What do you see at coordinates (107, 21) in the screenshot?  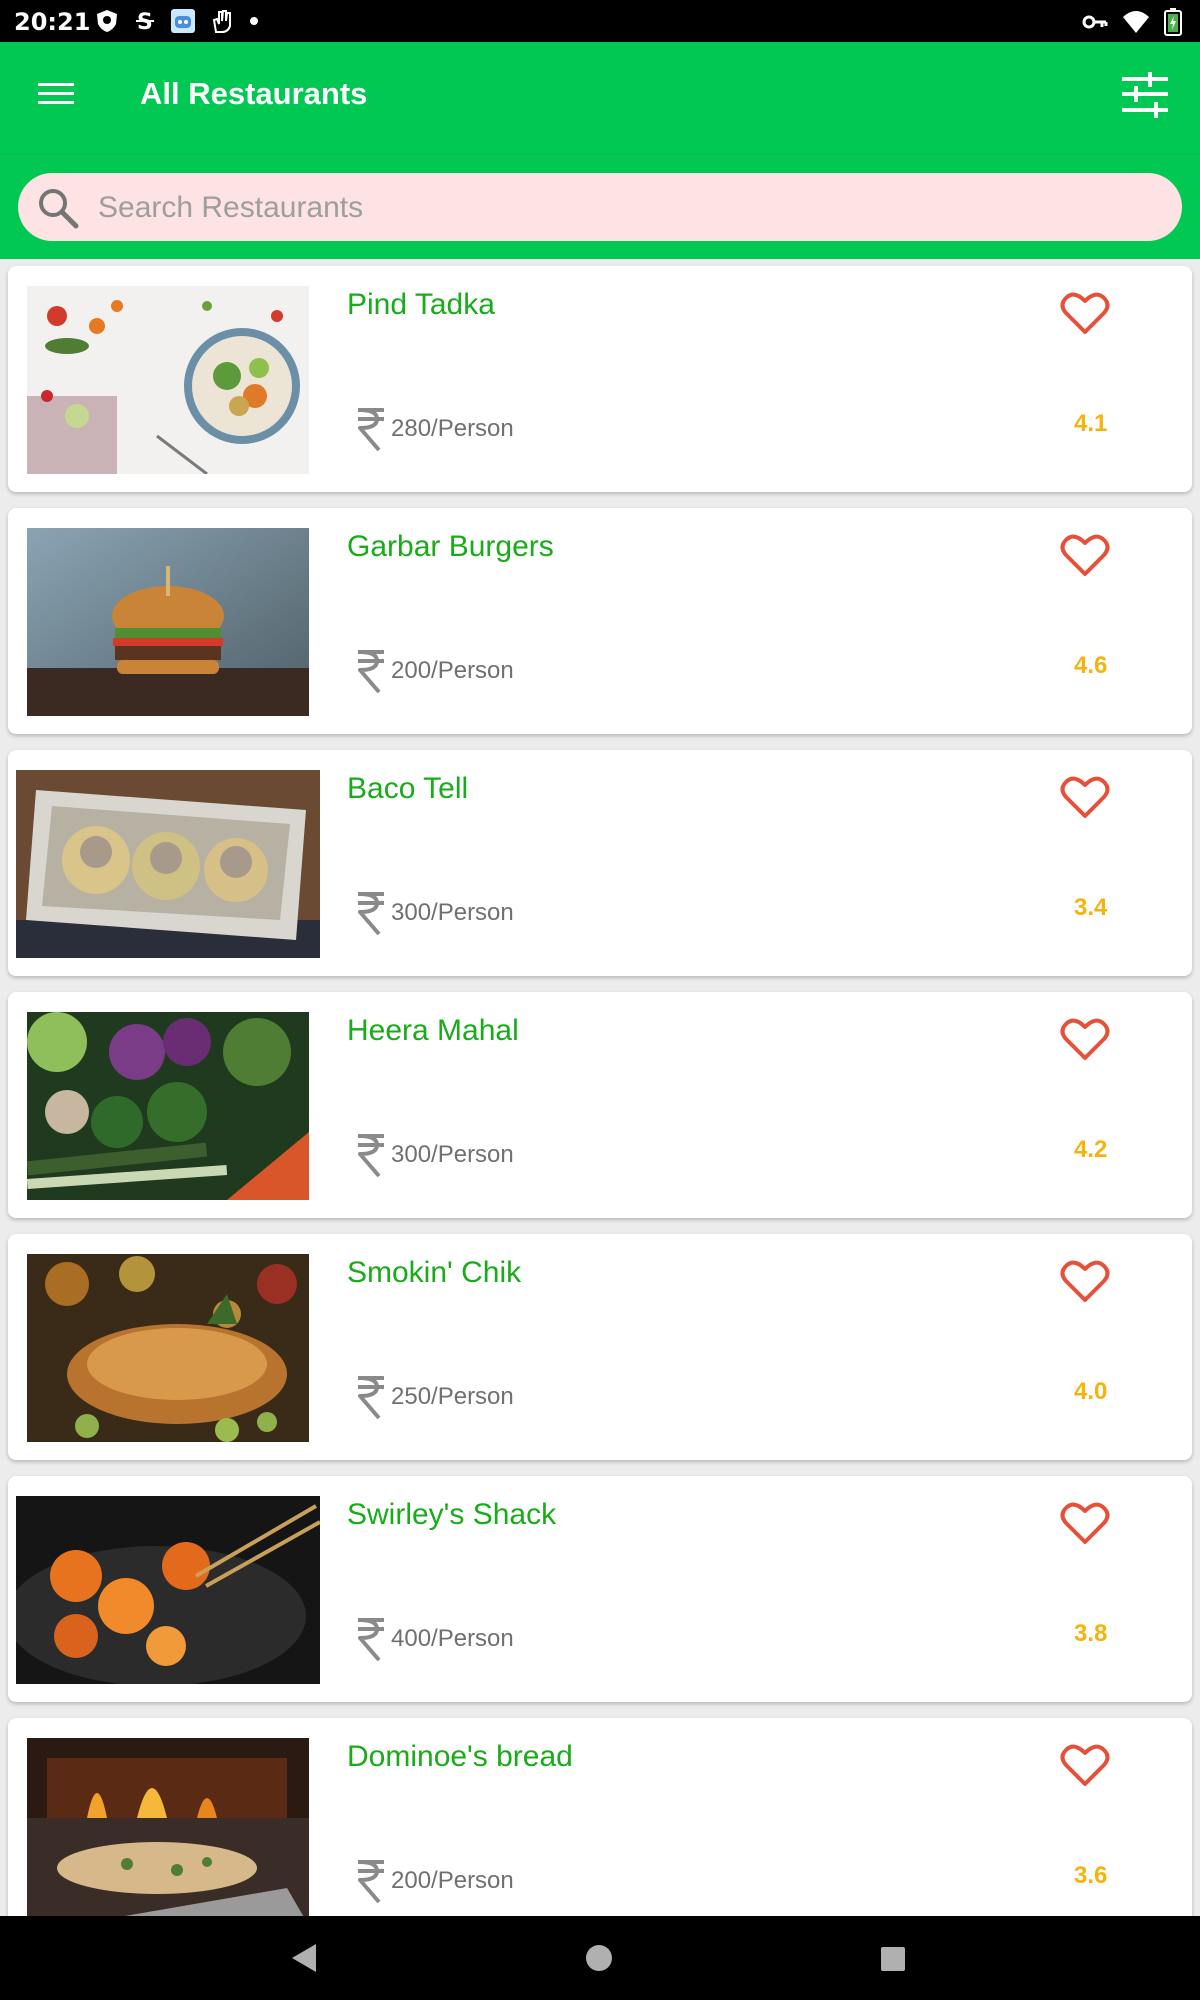 I see `shield-app-icon` at bounding box center [107, 21].